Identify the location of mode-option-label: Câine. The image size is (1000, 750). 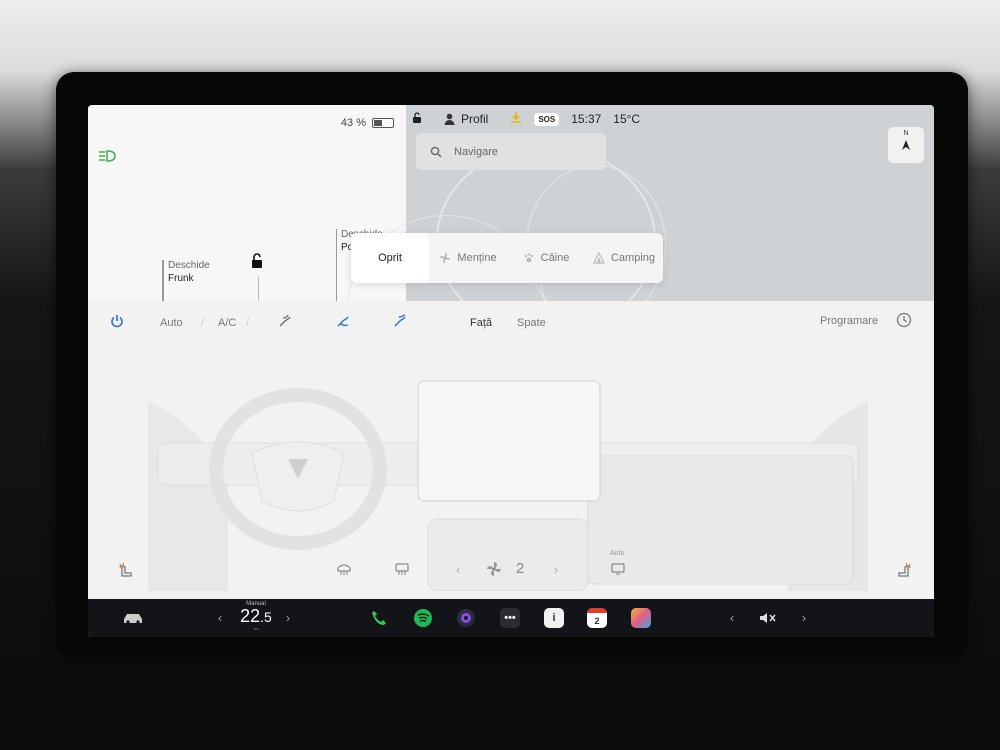
(555, 258).